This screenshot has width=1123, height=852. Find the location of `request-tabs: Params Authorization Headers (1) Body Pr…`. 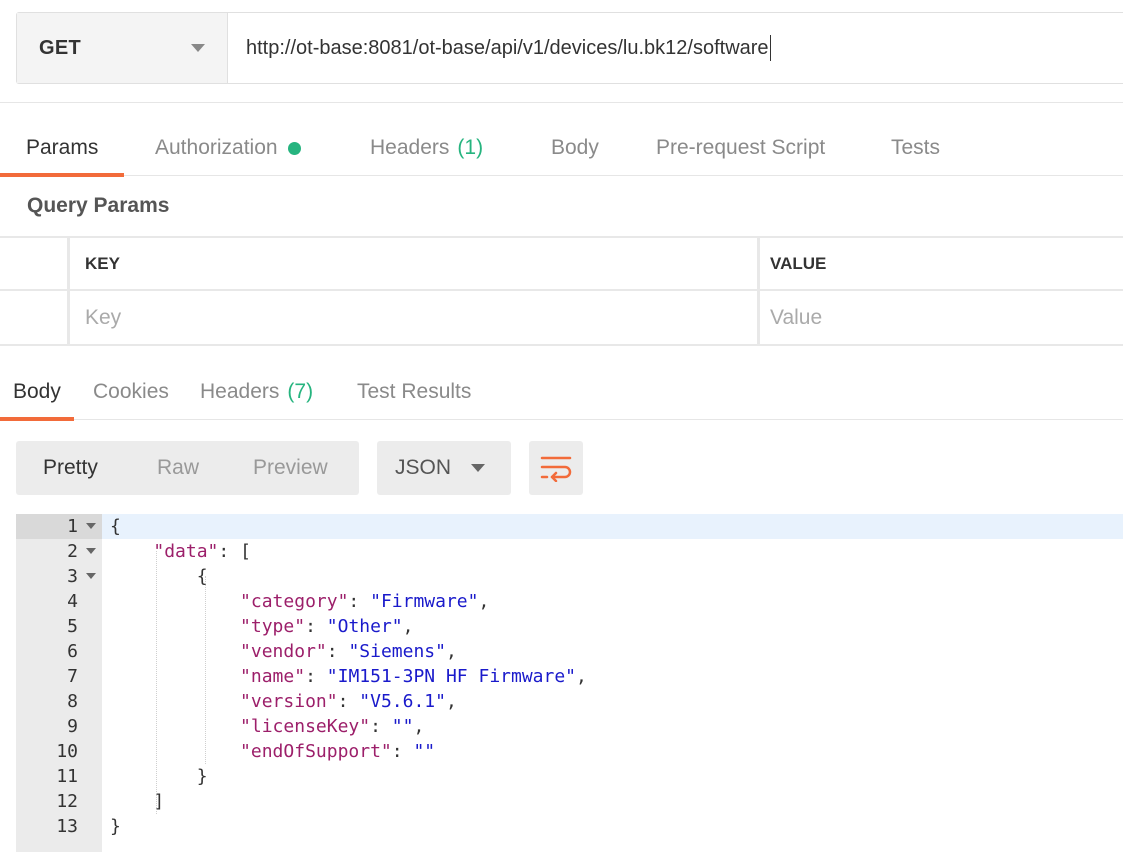

request-tabs: Params Authorization Headers (1) Body Pr… is located at coordinates (561, 148).